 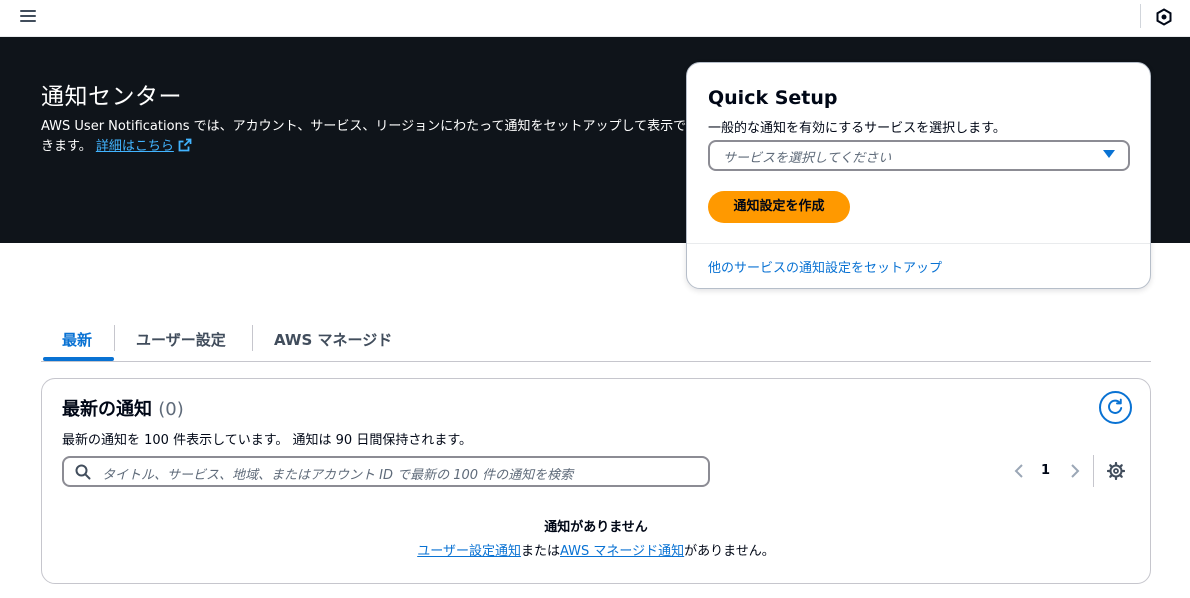 I want to click on aws-managed-notifications-link: AWS マネージド通知, so click(x=622, y=551).